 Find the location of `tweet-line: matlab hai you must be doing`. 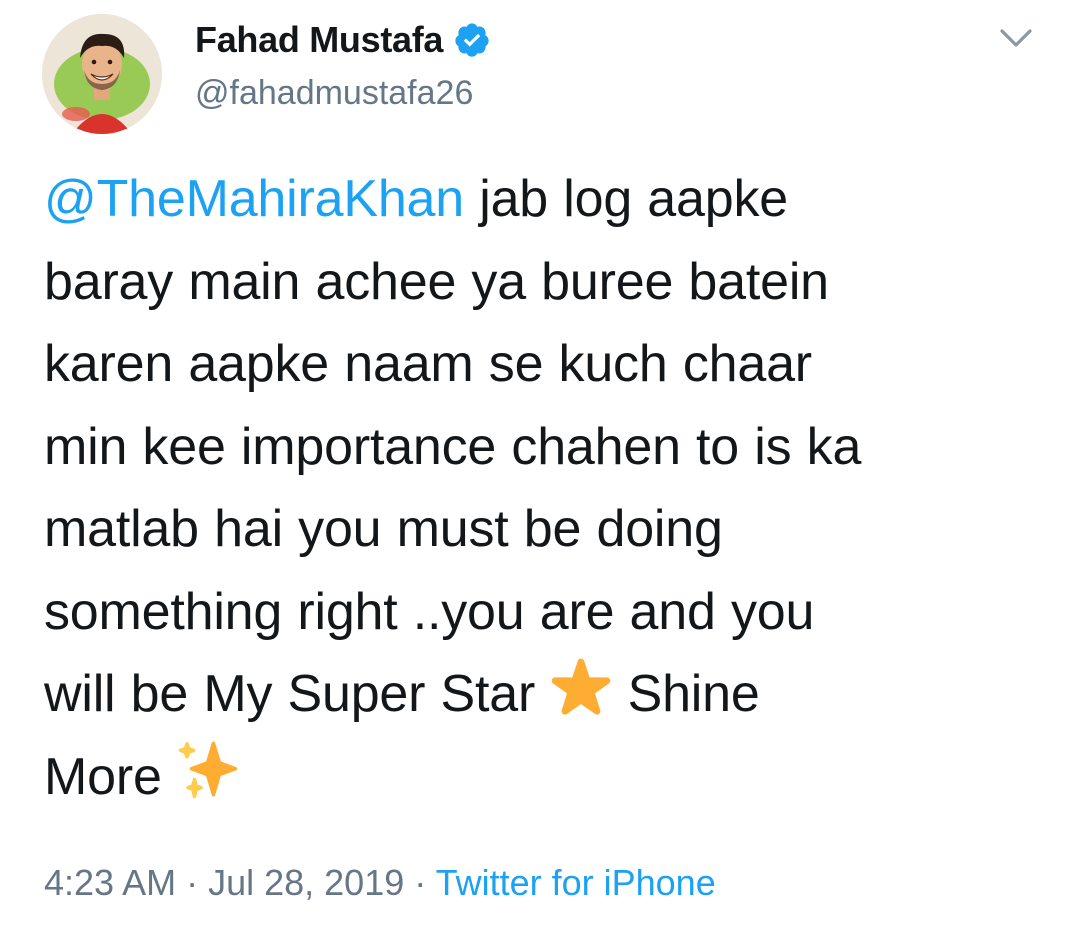

tweet-line: matlab hai you must be doing is located at coordinates (383, 529).